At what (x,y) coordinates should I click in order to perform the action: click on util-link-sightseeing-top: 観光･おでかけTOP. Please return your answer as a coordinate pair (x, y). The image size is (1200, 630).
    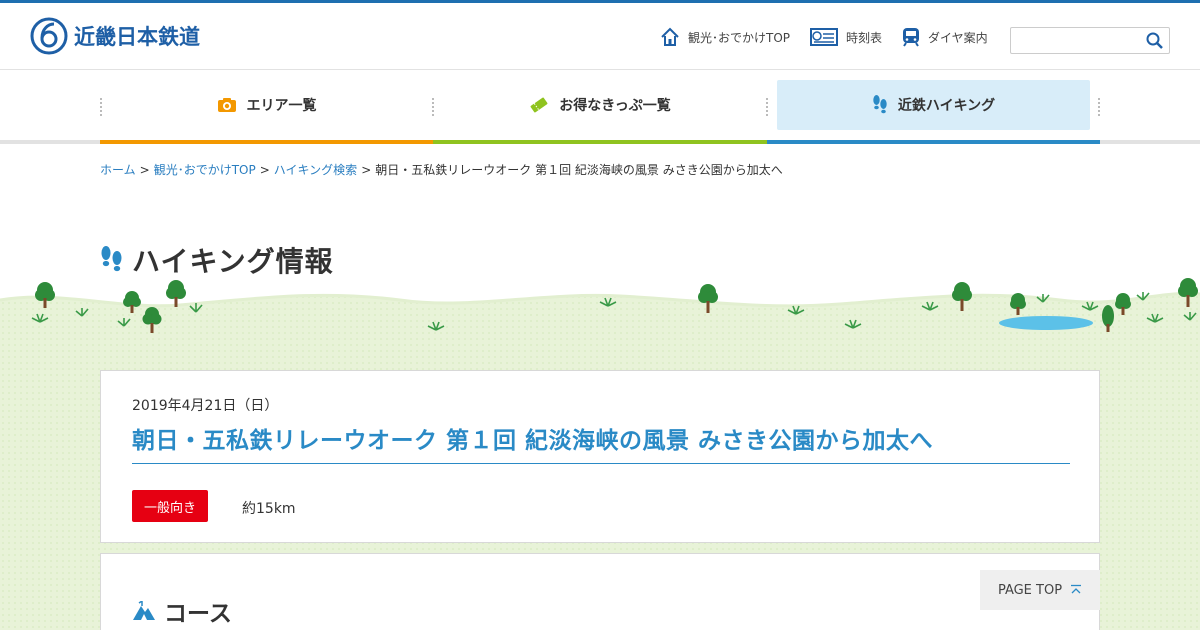
    Looking at the image, I should click on (725, 37).